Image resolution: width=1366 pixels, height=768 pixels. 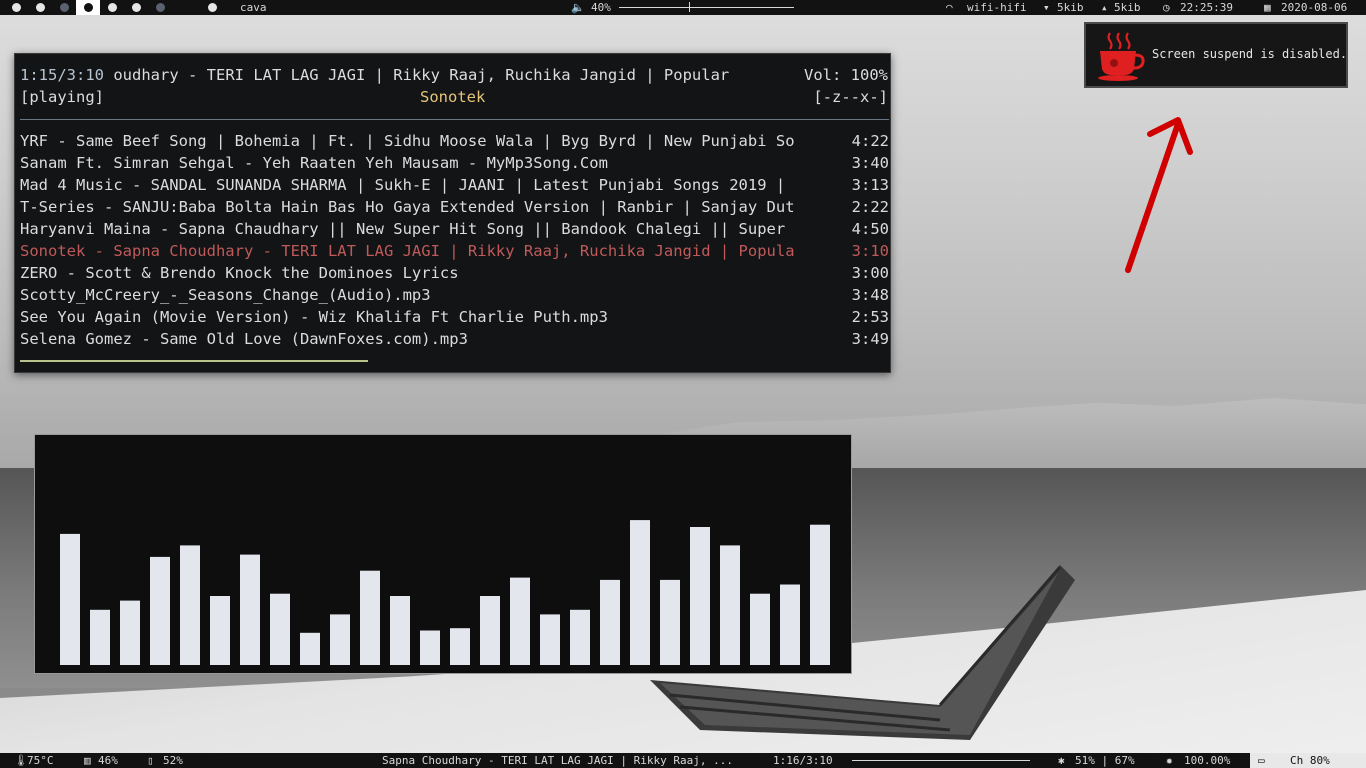 What do you see at coordinates (1105, 760) in the screenshot?
I see `brightness-level: 51% | 67%` at bounding box center [1105, 760].